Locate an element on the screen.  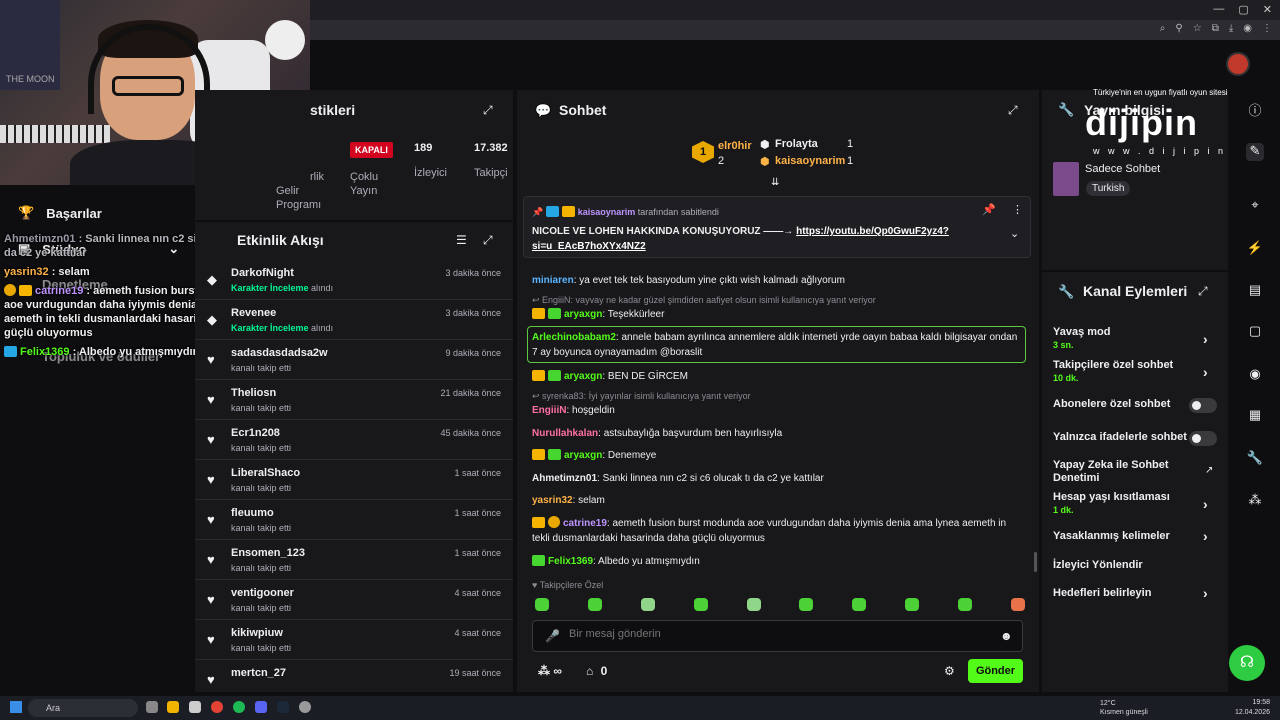
zoom-icon: ⌕ is located at coordinates (1163, 28).